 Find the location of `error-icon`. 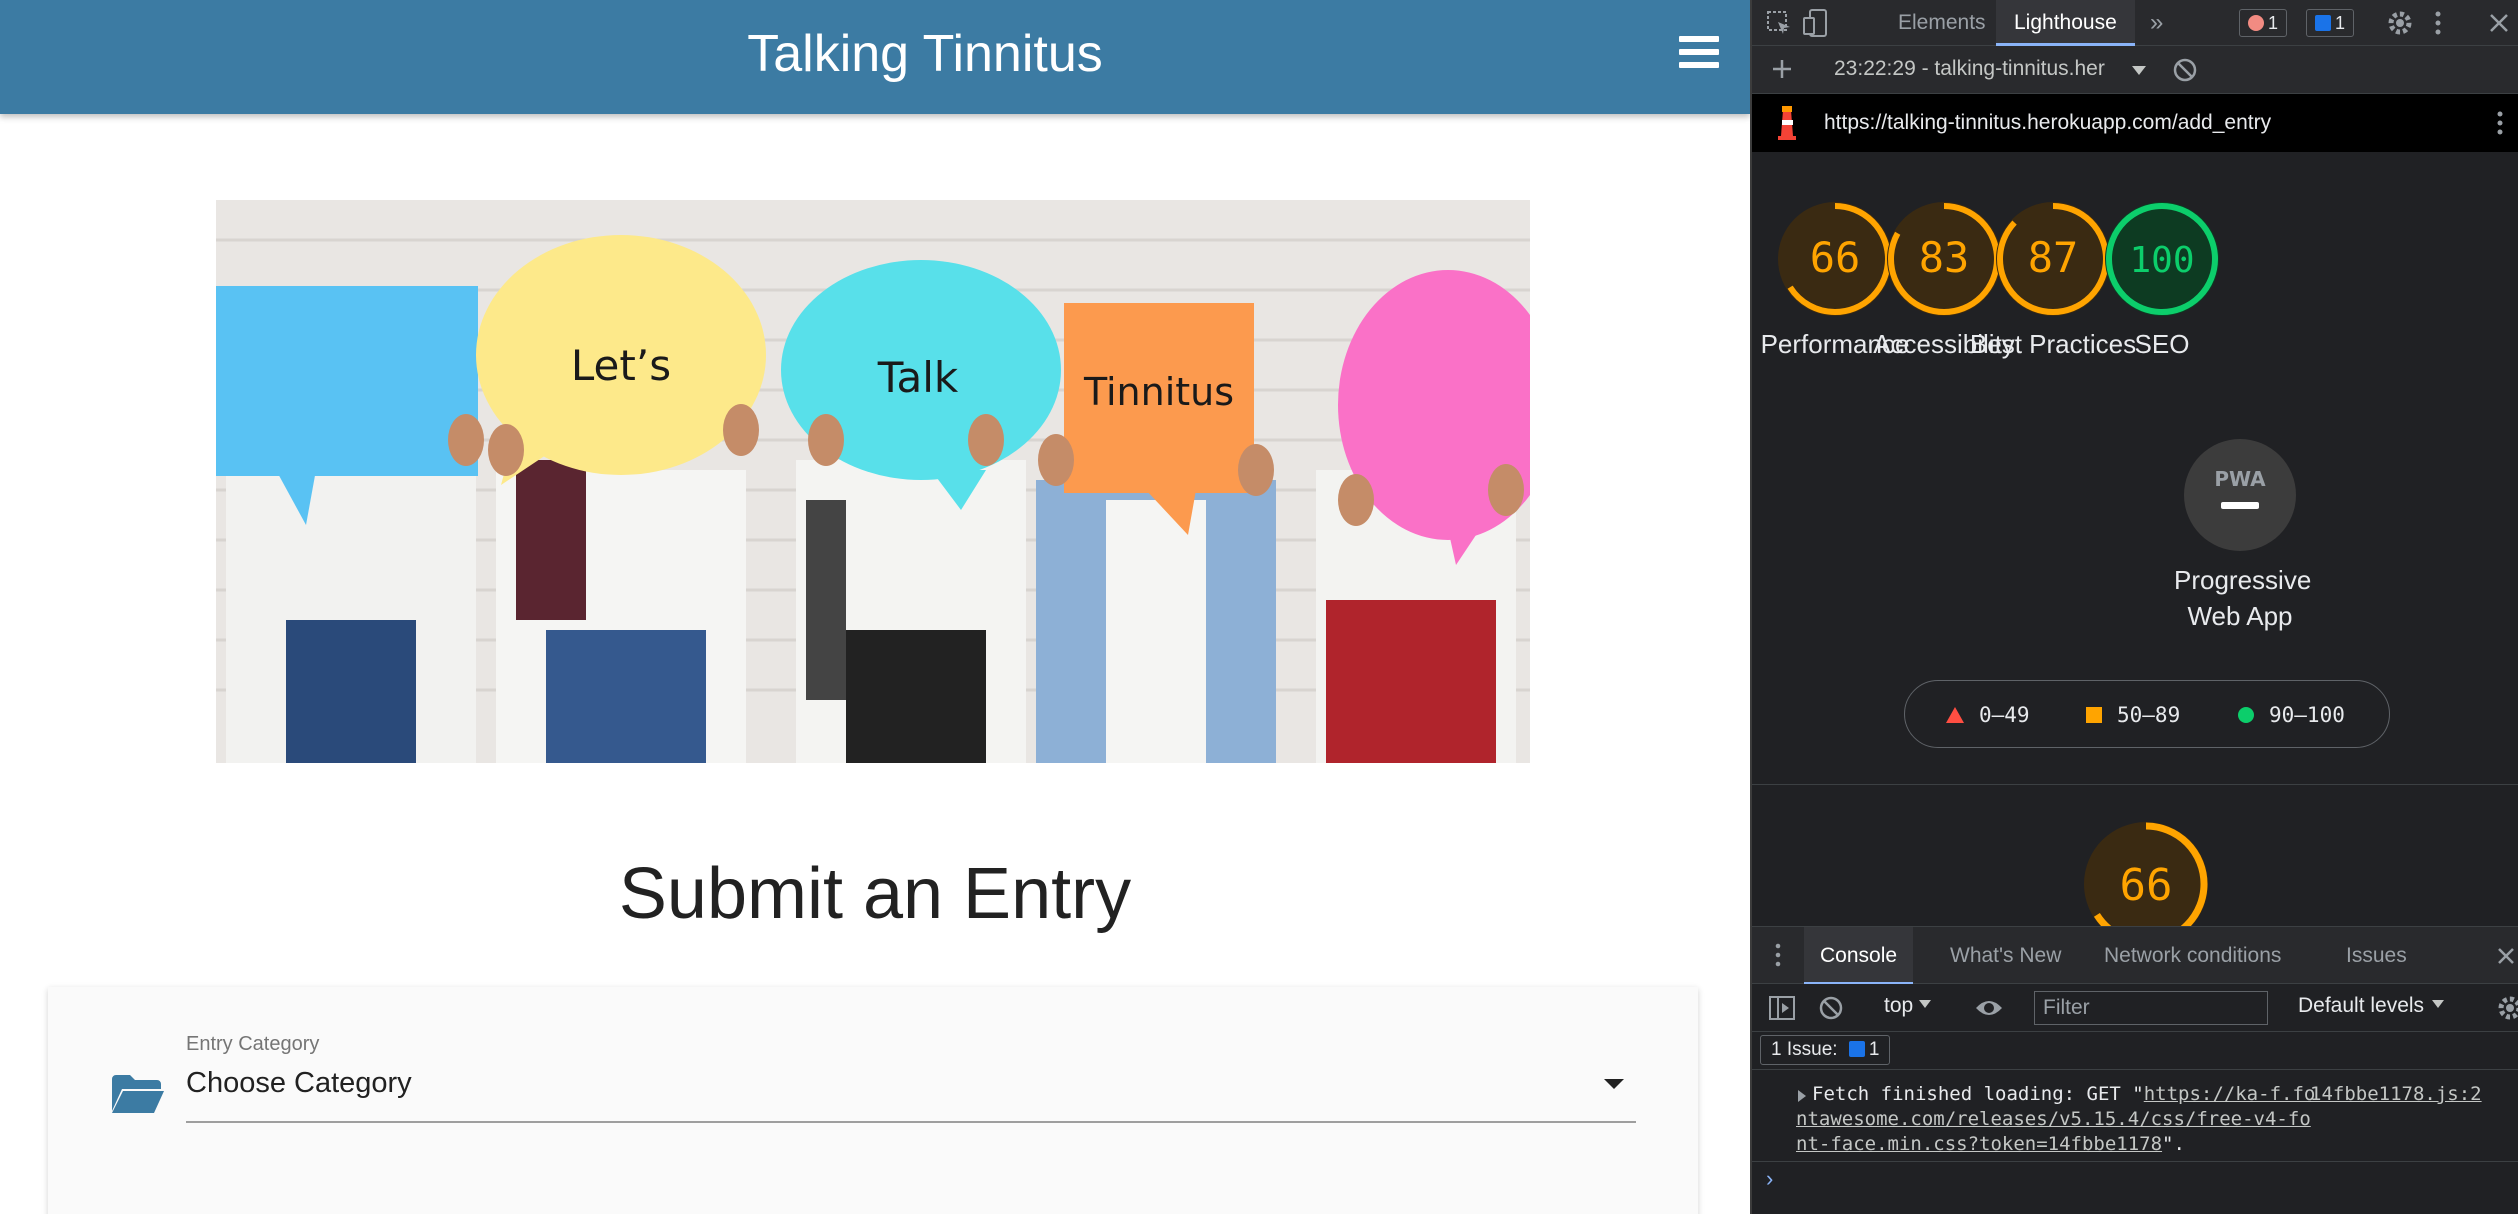

error-icon is located at coordinates (2256, 23).